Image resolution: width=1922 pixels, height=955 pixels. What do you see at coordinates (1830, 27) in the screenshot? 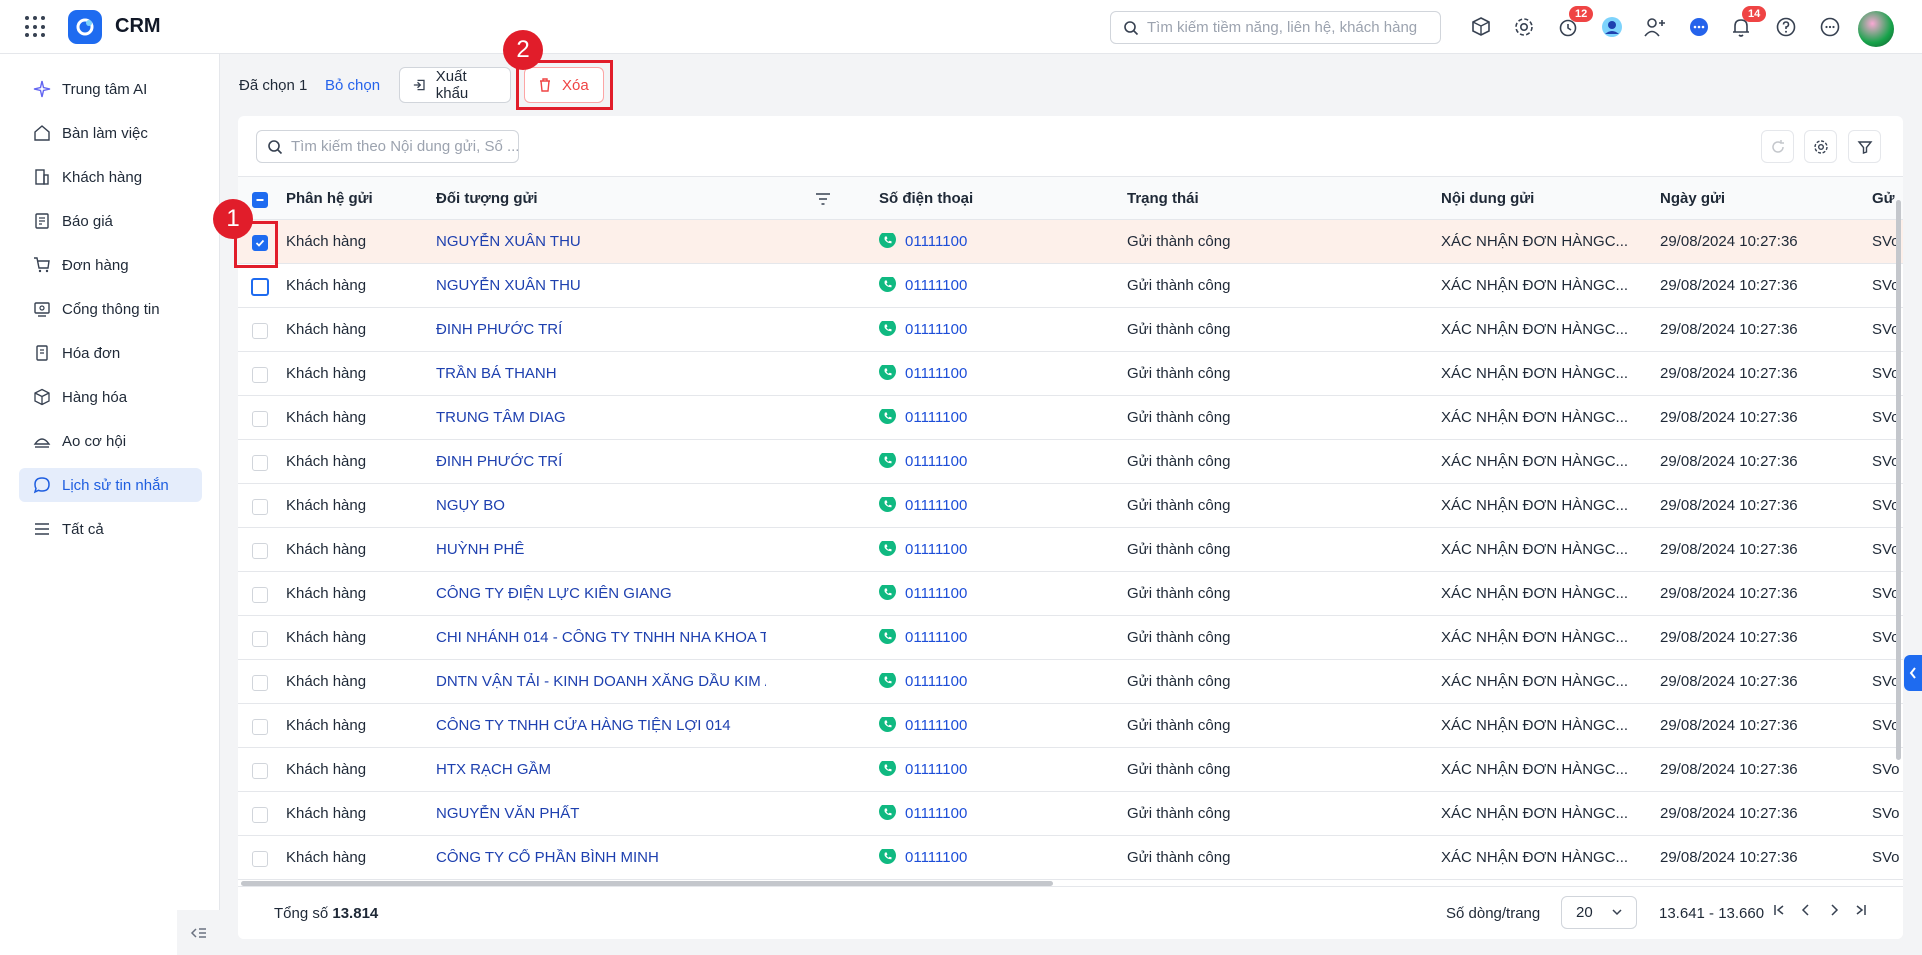
I see `more-options-icon` at bounding box center [1830, 27].